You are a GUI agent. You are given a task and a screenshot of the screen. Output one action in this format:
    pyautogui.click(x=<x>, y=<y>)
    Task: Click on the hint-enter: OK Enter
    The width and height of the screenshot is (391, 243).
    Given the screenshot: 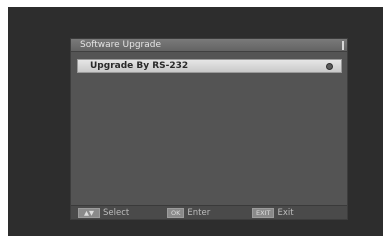 What is the action you would take?
    pyautogui.click(x=188, y=213)
    